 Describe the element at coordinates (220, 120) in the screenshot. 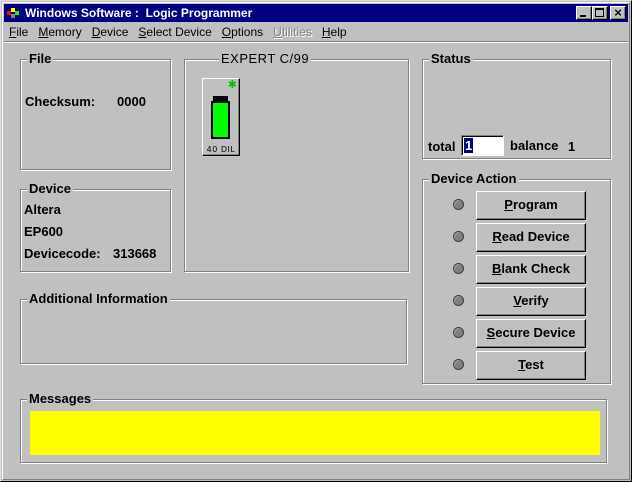

I see `chip-icon` at that location.